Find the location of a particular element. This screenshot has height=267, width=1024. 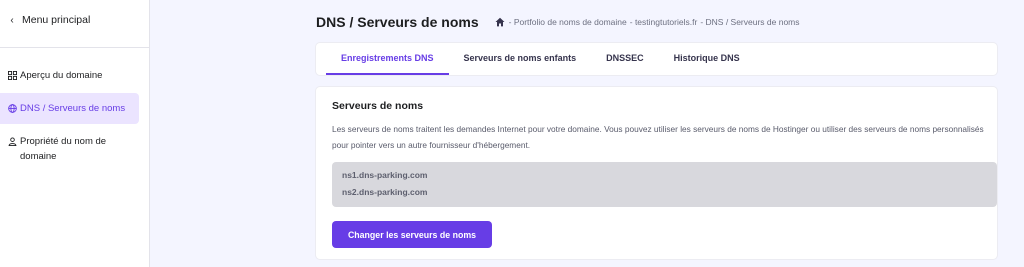

tab-child-nameservers: Serveurs de noms enfants is located at coordinates (520, 59).